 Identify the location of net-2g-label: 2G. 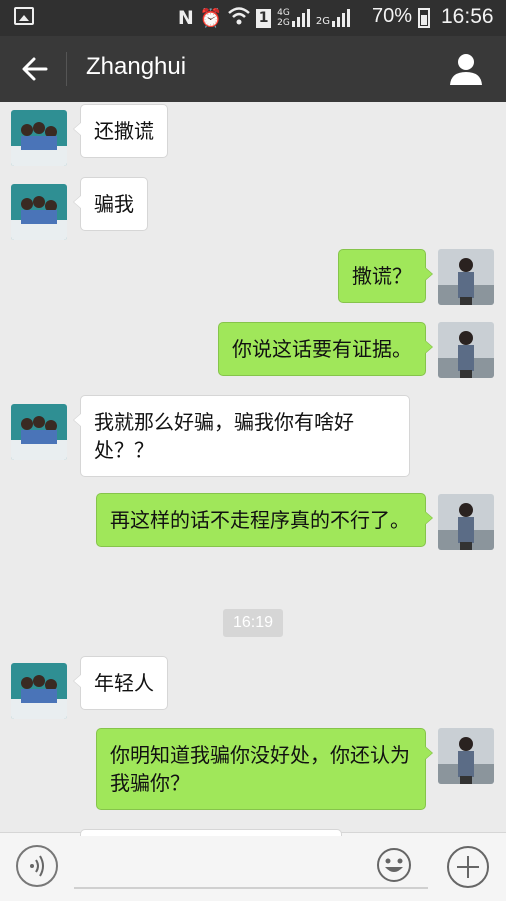
(283, 23).